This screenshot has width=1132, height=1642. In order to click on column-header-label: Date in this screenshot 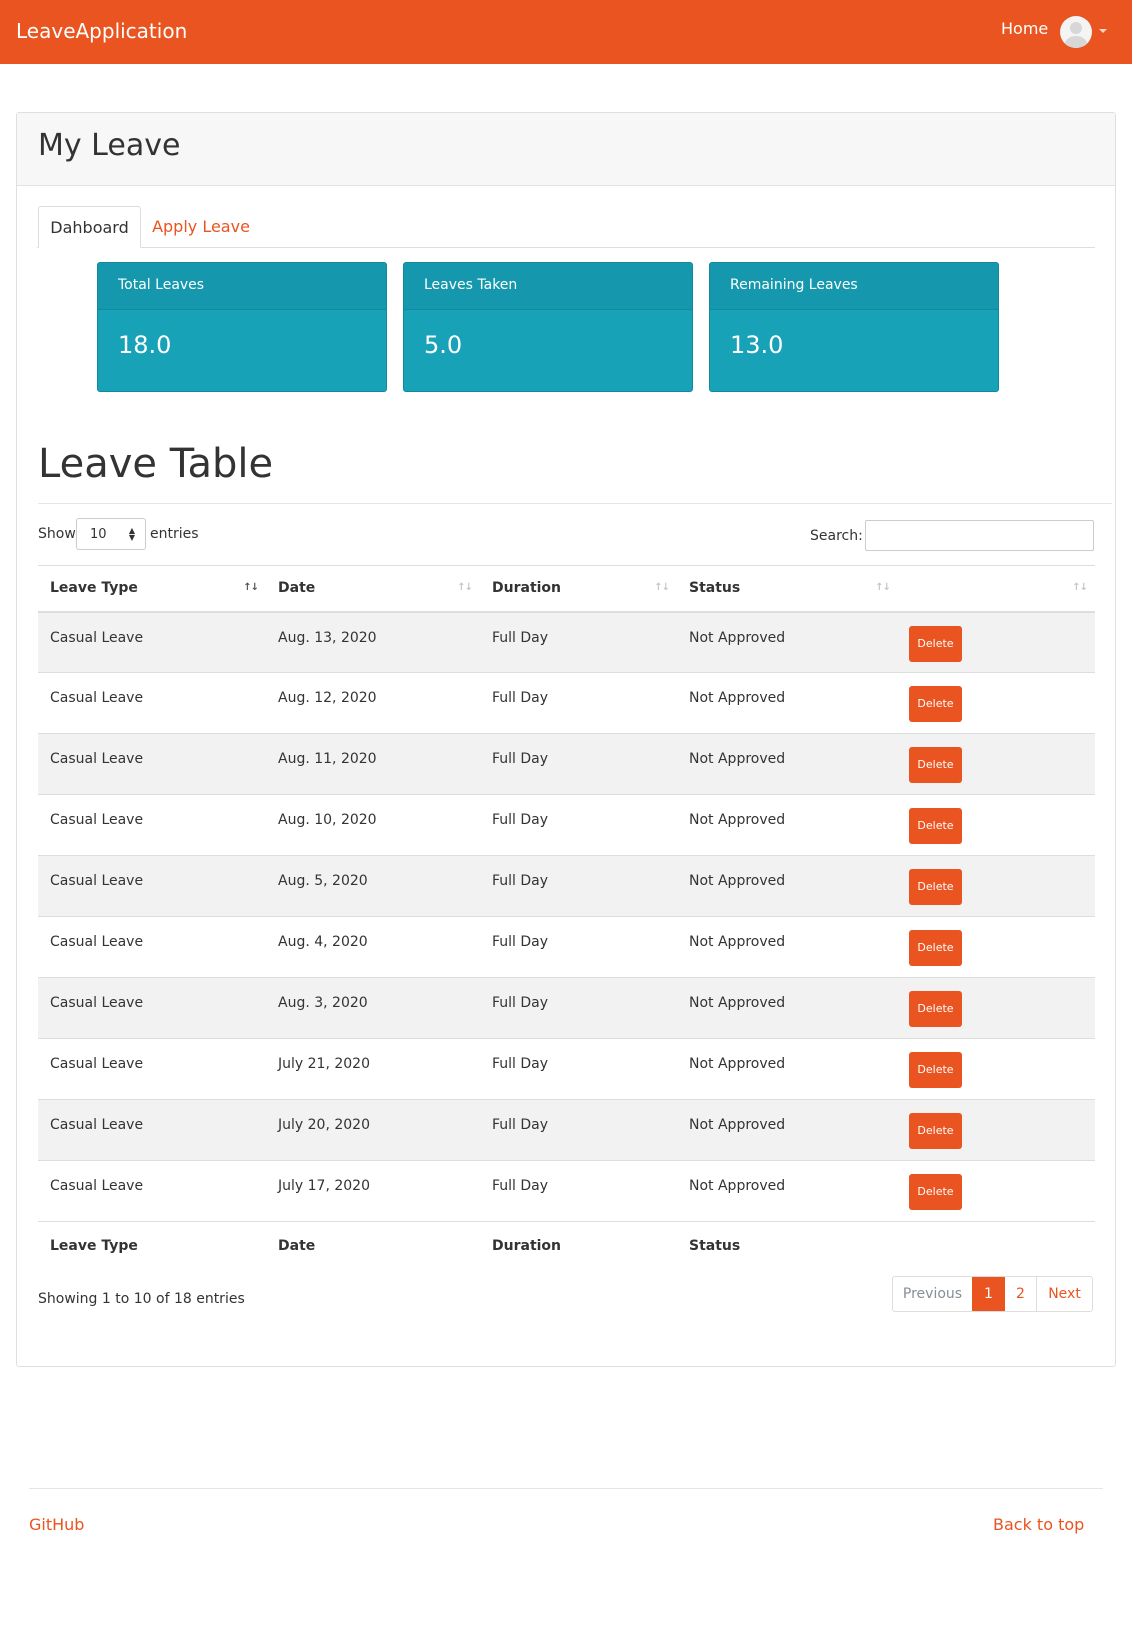, I will do `click(297, 588)`.